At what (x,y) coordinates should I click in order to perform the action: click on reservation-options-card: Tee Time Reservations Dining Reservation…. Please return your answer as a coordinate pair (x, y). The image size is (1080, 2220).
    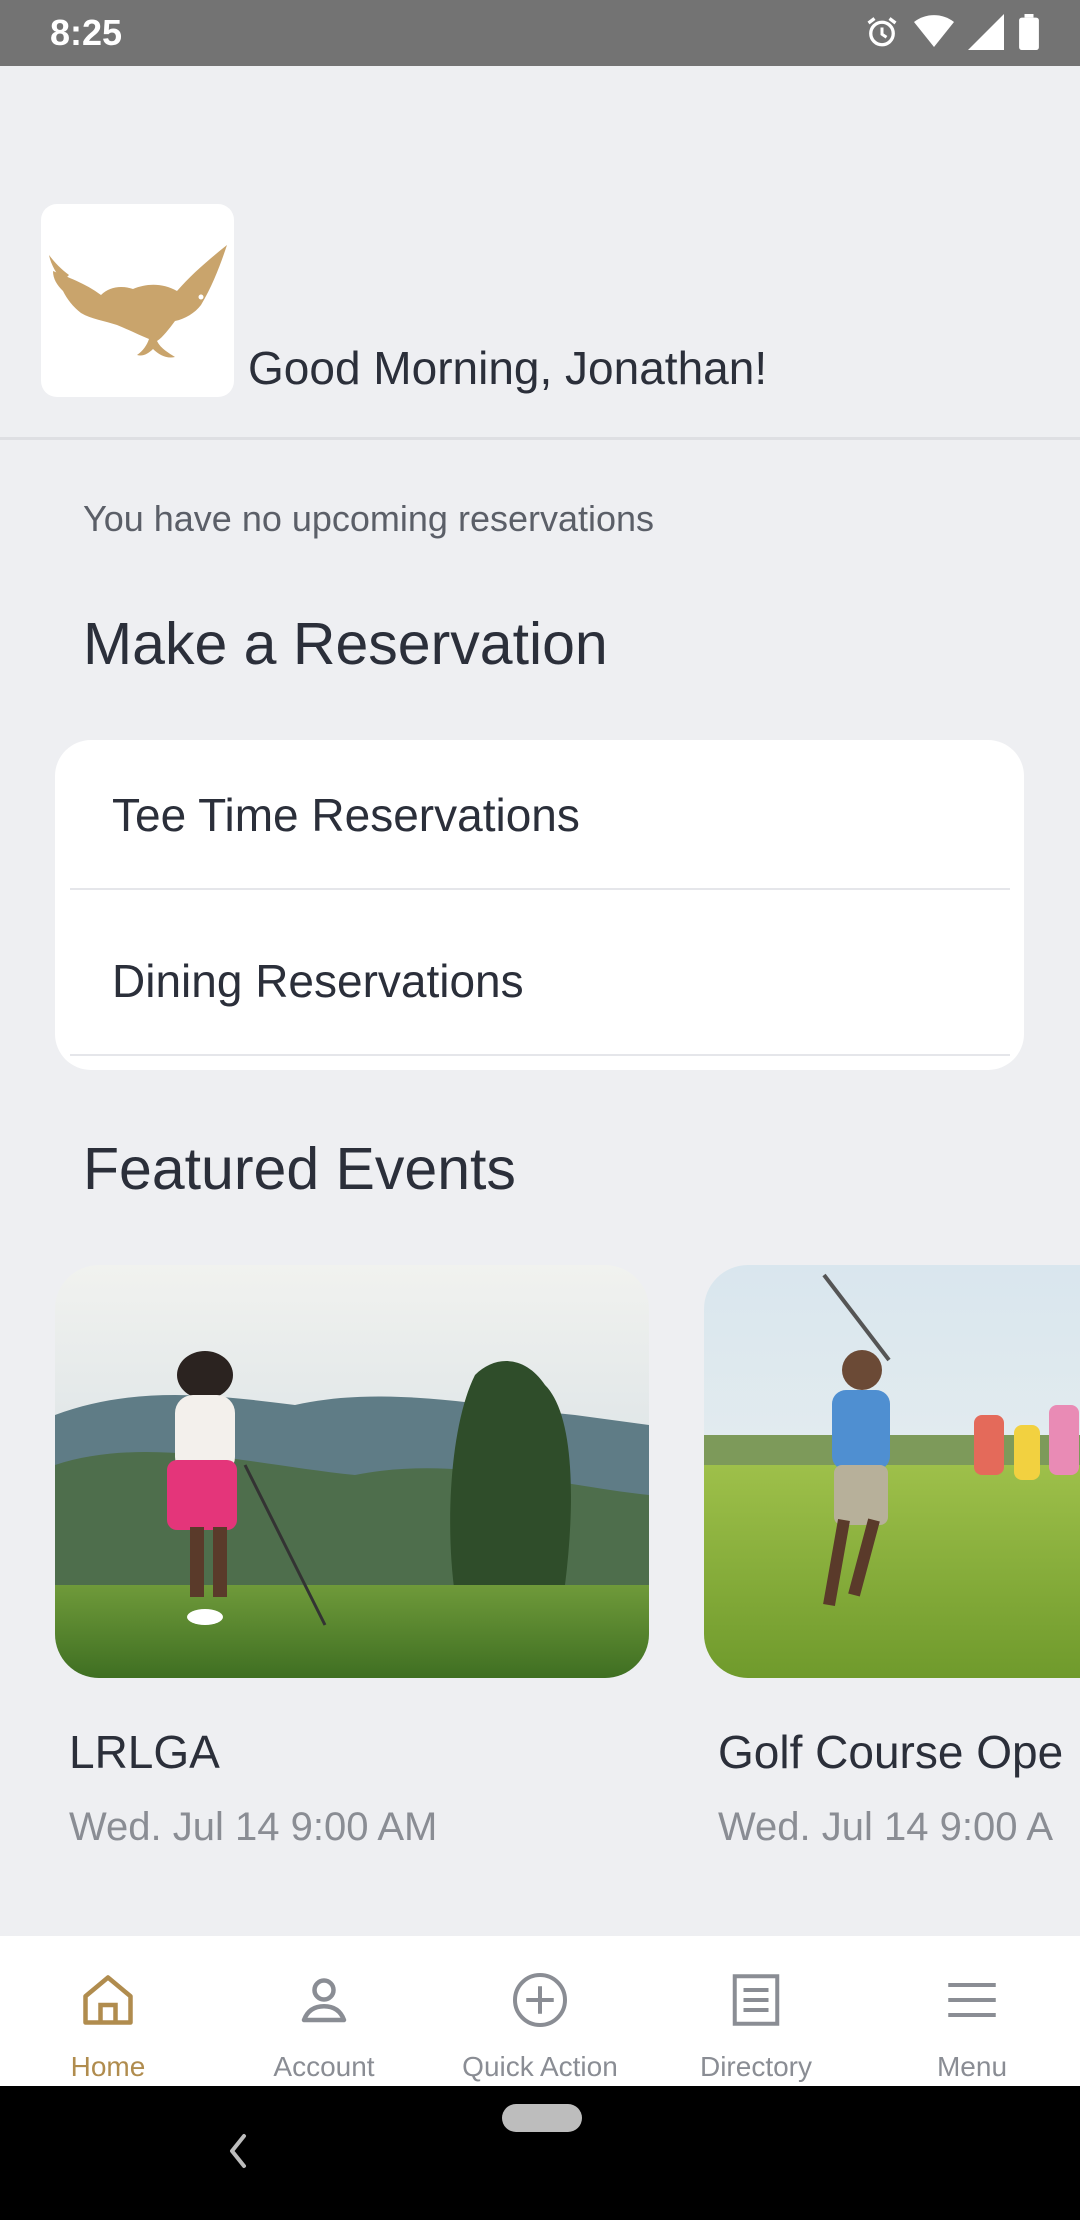
    Looking at the image, I should click on (539, 905).